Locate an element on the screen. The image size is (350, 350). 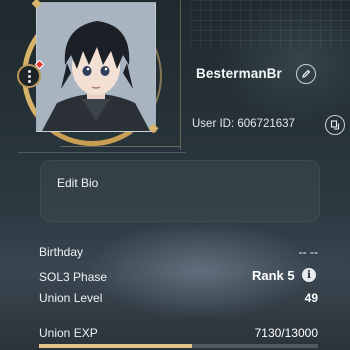
character-portrait-icon is located at coordinates (96, 67).